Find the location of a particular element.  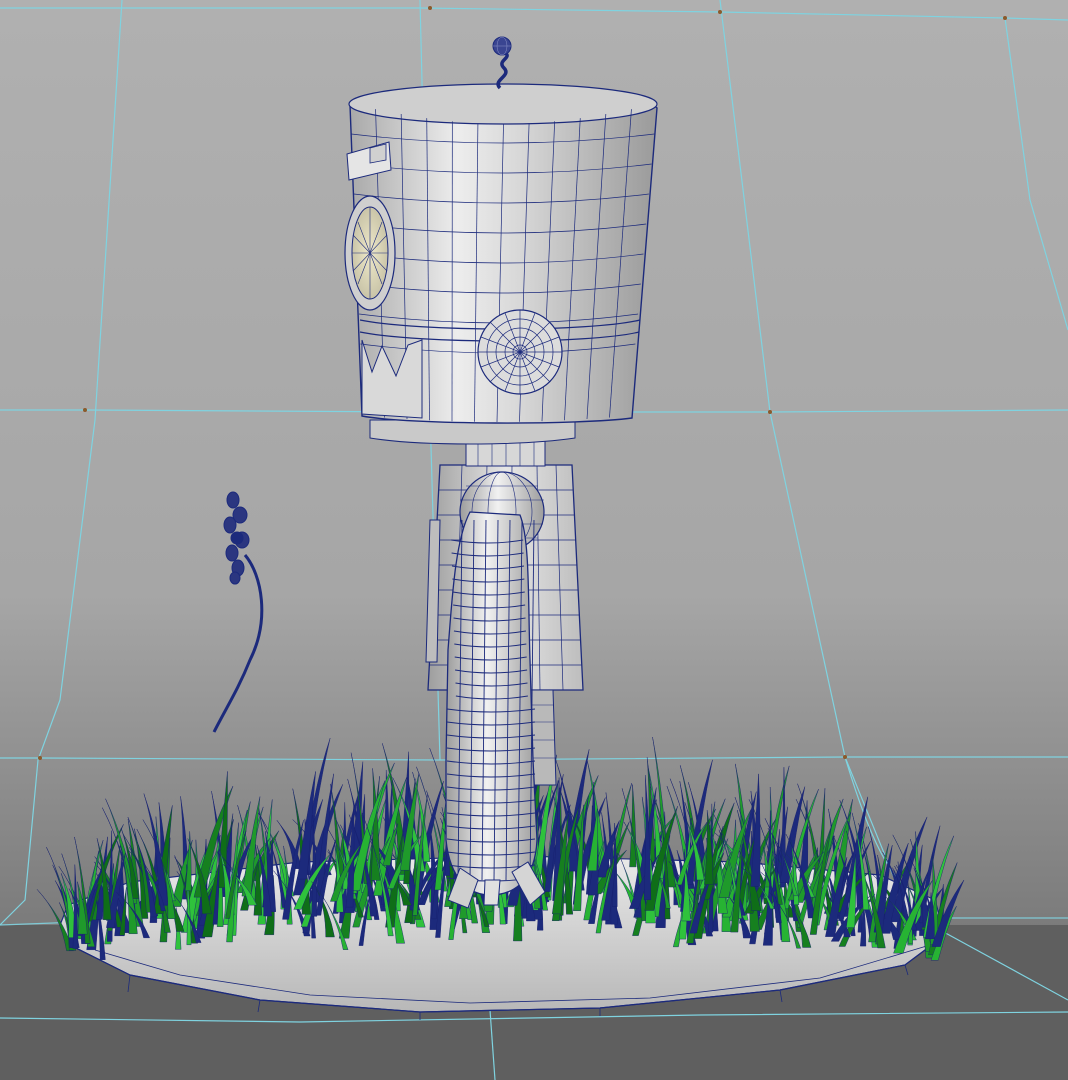

round-port is located at coordinates (520, 352).